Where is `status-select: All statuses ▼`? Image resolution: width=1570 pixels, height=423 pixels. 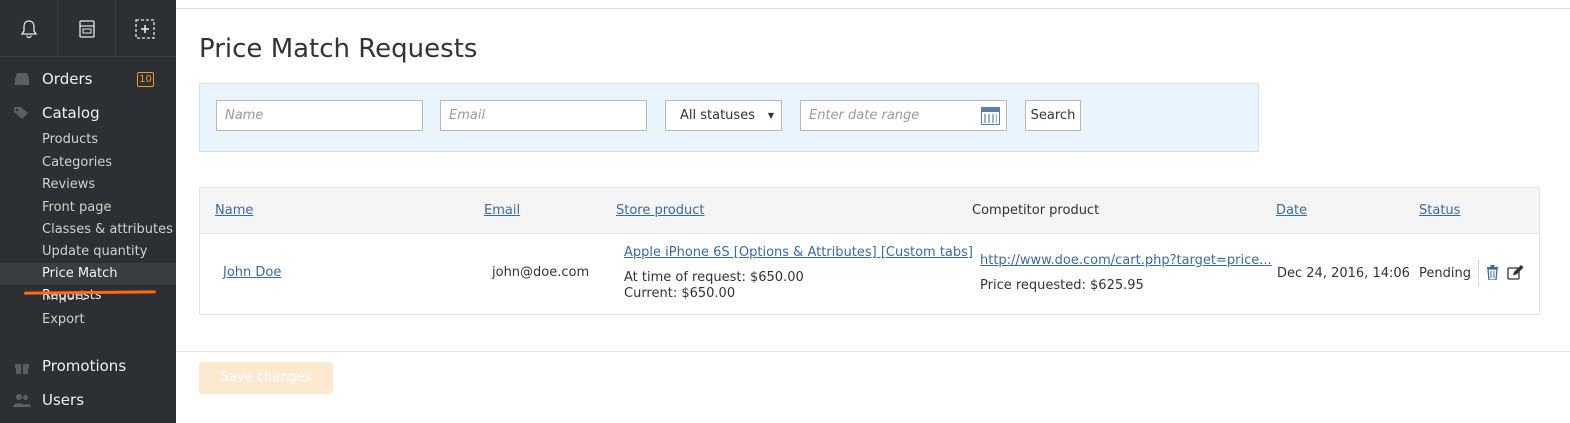 status-select: All statuses ▼ is located at coordinates (723, 115).